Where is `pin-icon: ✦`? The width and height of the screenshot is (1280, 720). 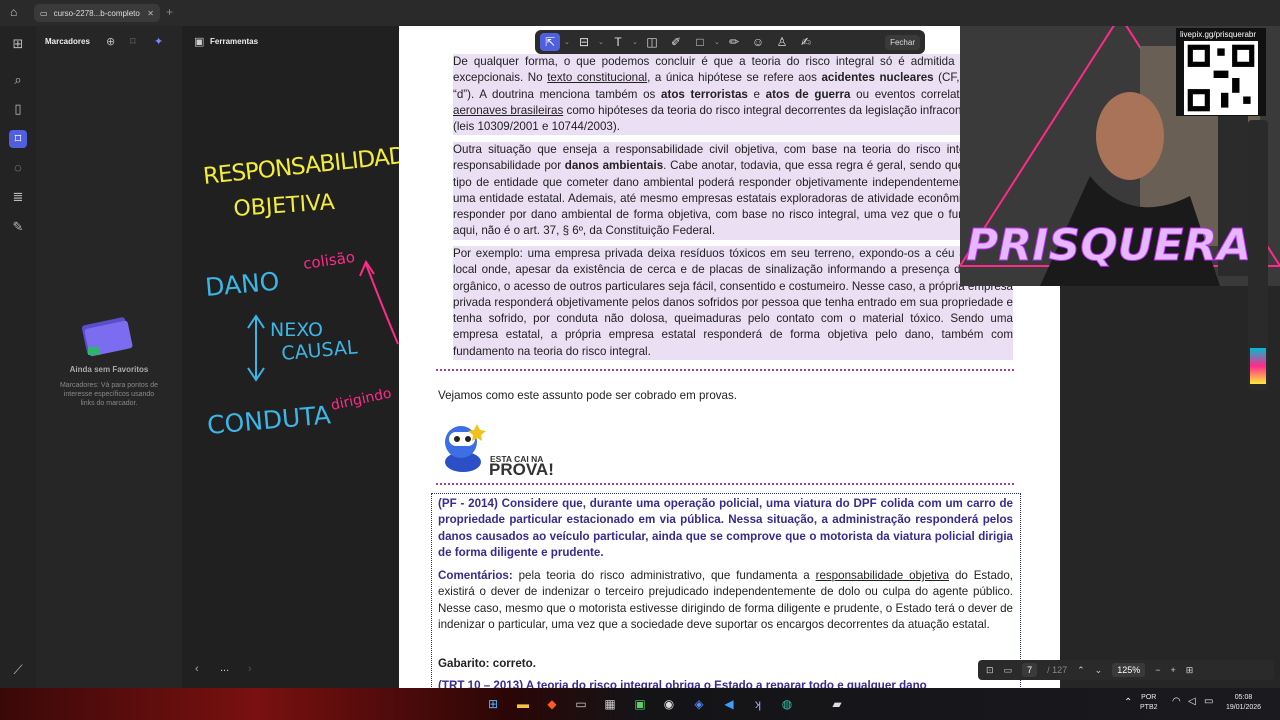 pin-icon: ✦ is located at coordinates (158, 41).